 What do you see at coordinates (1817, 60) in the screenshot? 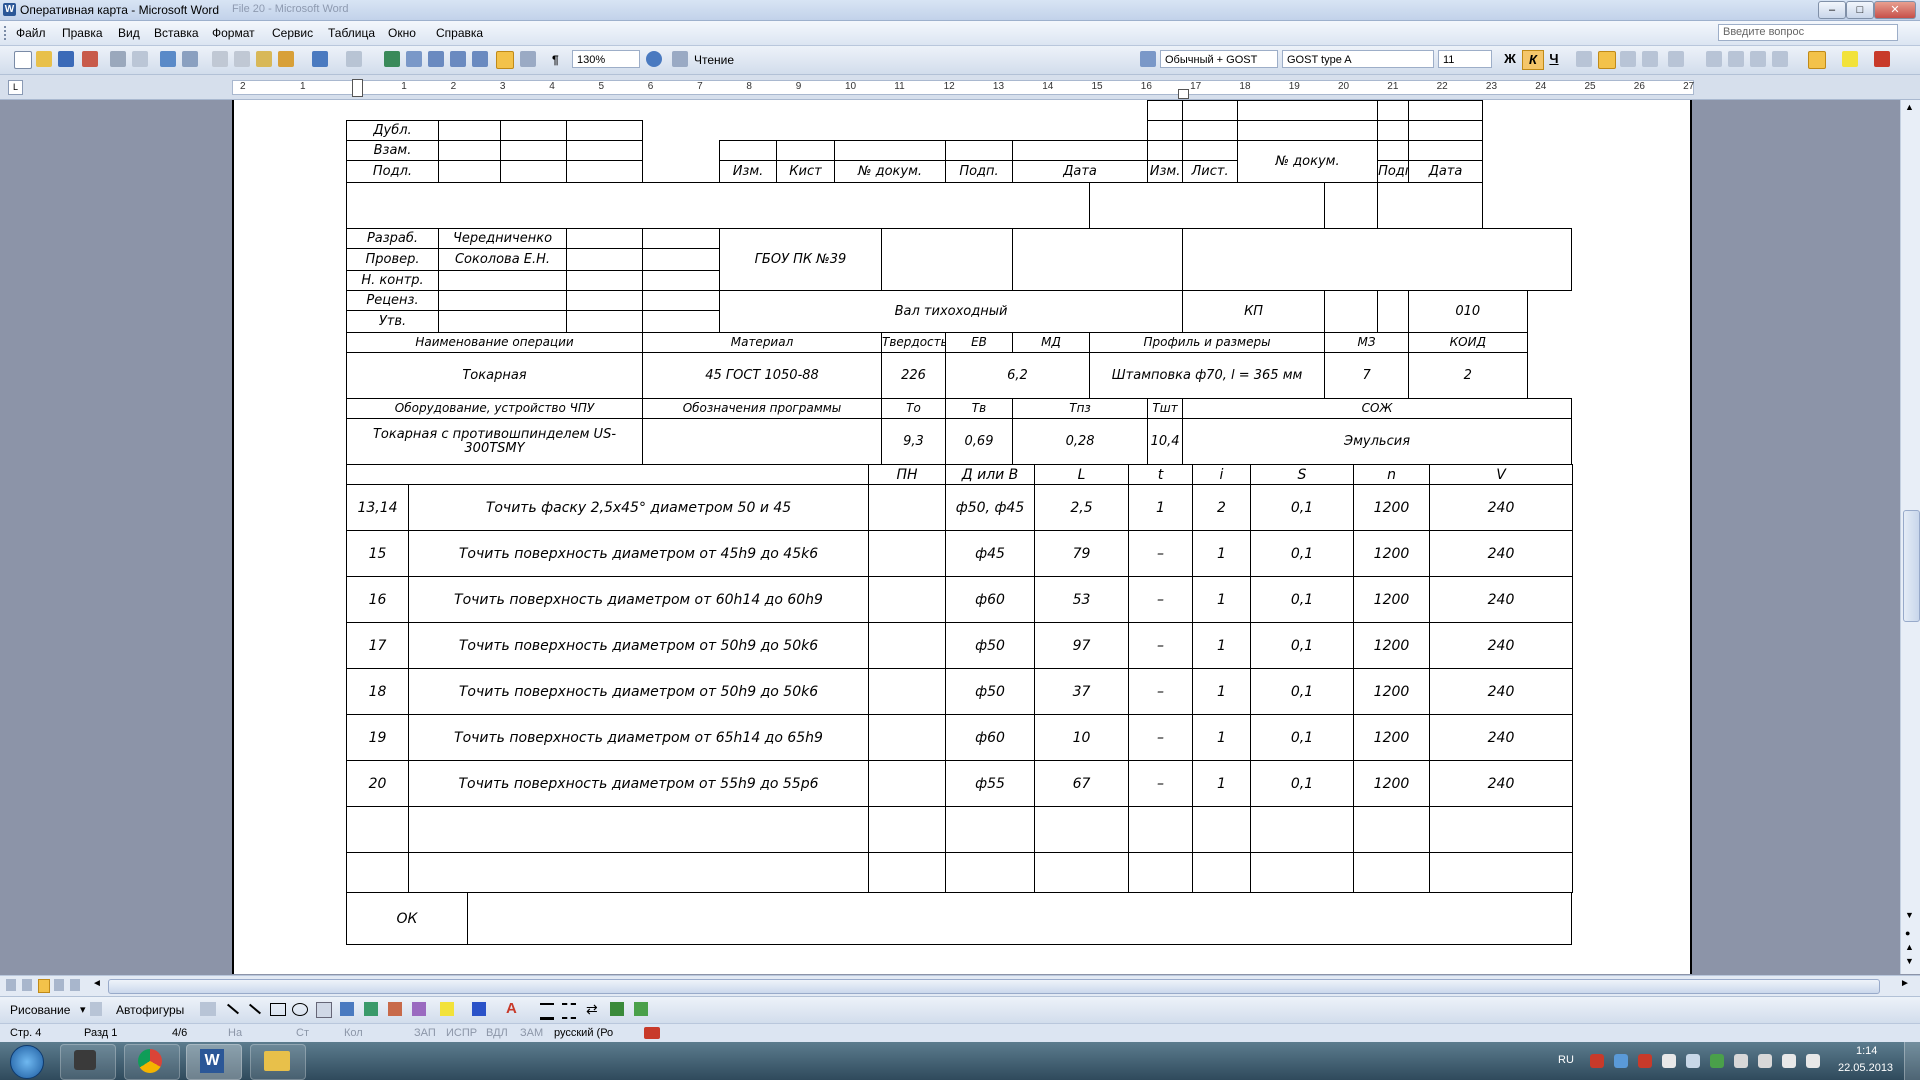
I see `borders-icon` at bounding box center [1817, 60].